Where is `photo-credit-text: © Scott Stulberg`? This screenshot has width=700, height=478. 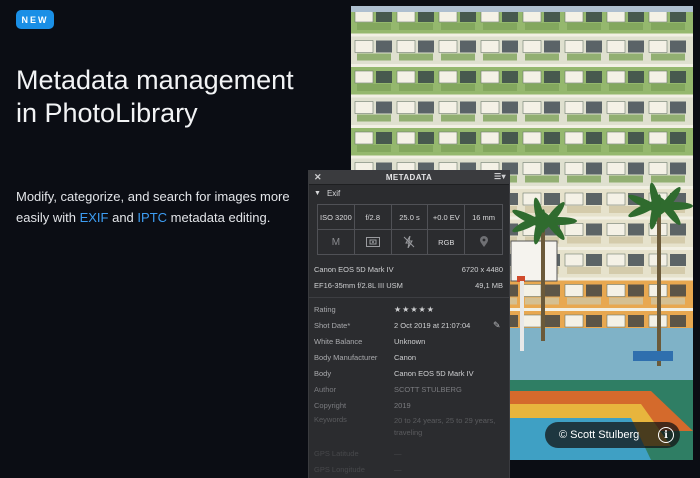 photo-credit-text: © Scott Stulberg is located at coordinates (599, 435).